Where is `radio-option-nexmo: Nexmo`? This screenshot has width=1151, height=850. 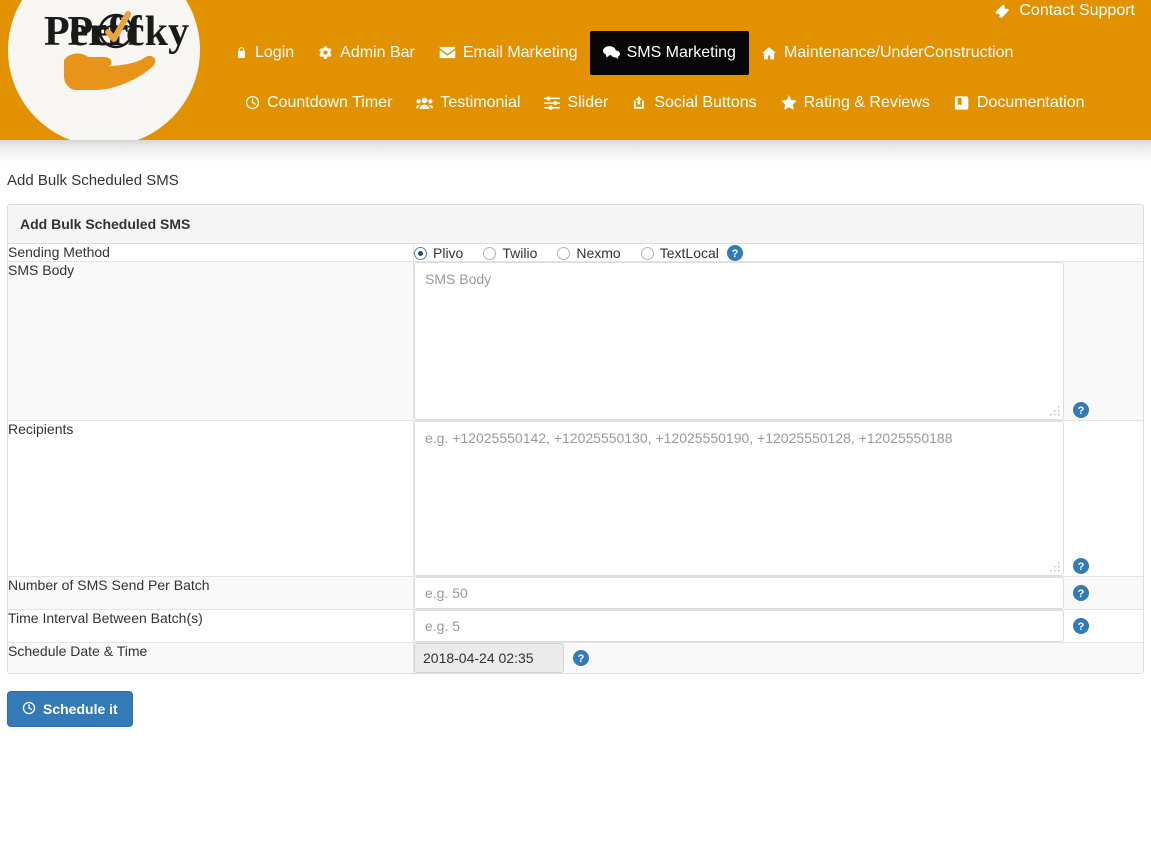
radio-option-nexmo: Nexmo is located at coordinates (589, 253).